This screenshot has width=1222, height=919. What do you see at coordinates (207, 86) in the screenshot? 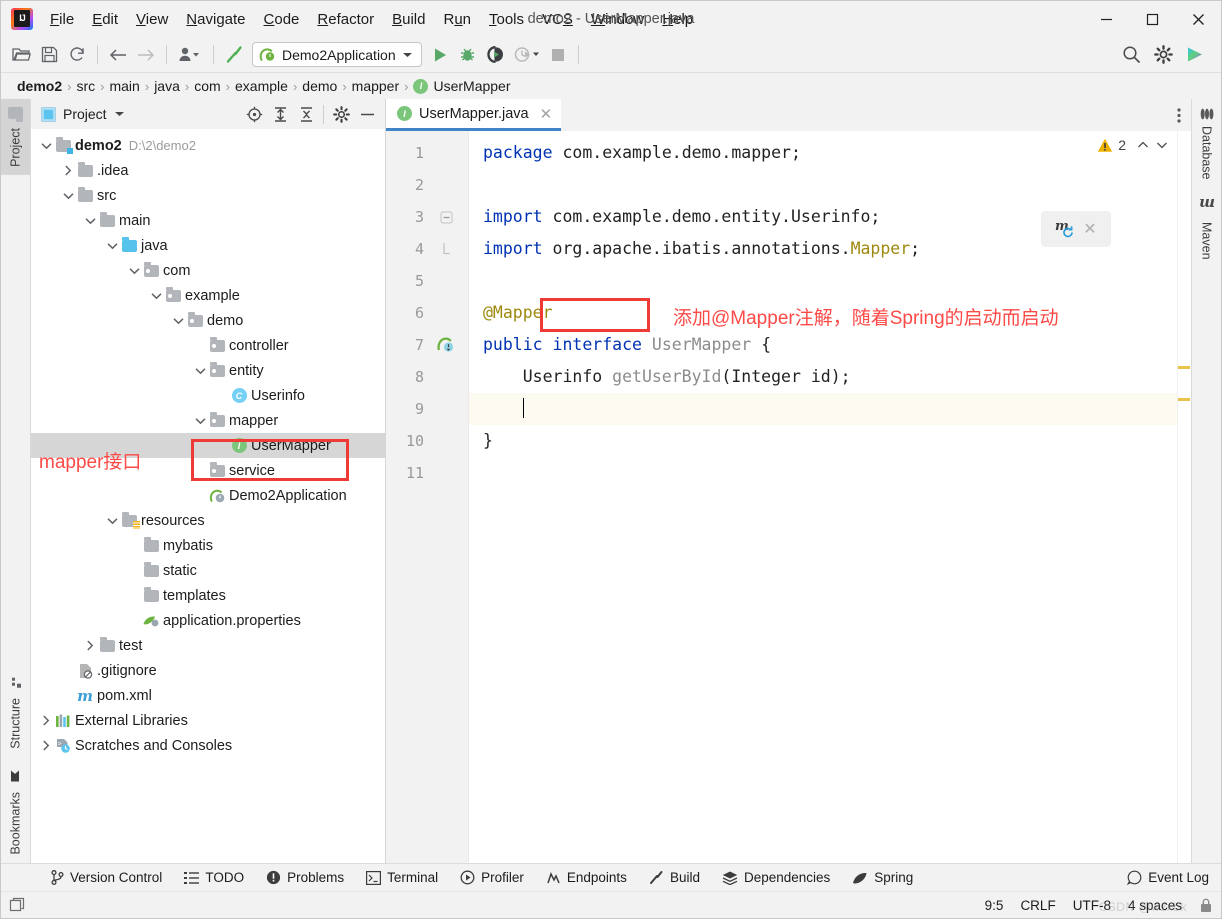
I see `breadcrumb-item-com: com` at bounding box center [207, 86].